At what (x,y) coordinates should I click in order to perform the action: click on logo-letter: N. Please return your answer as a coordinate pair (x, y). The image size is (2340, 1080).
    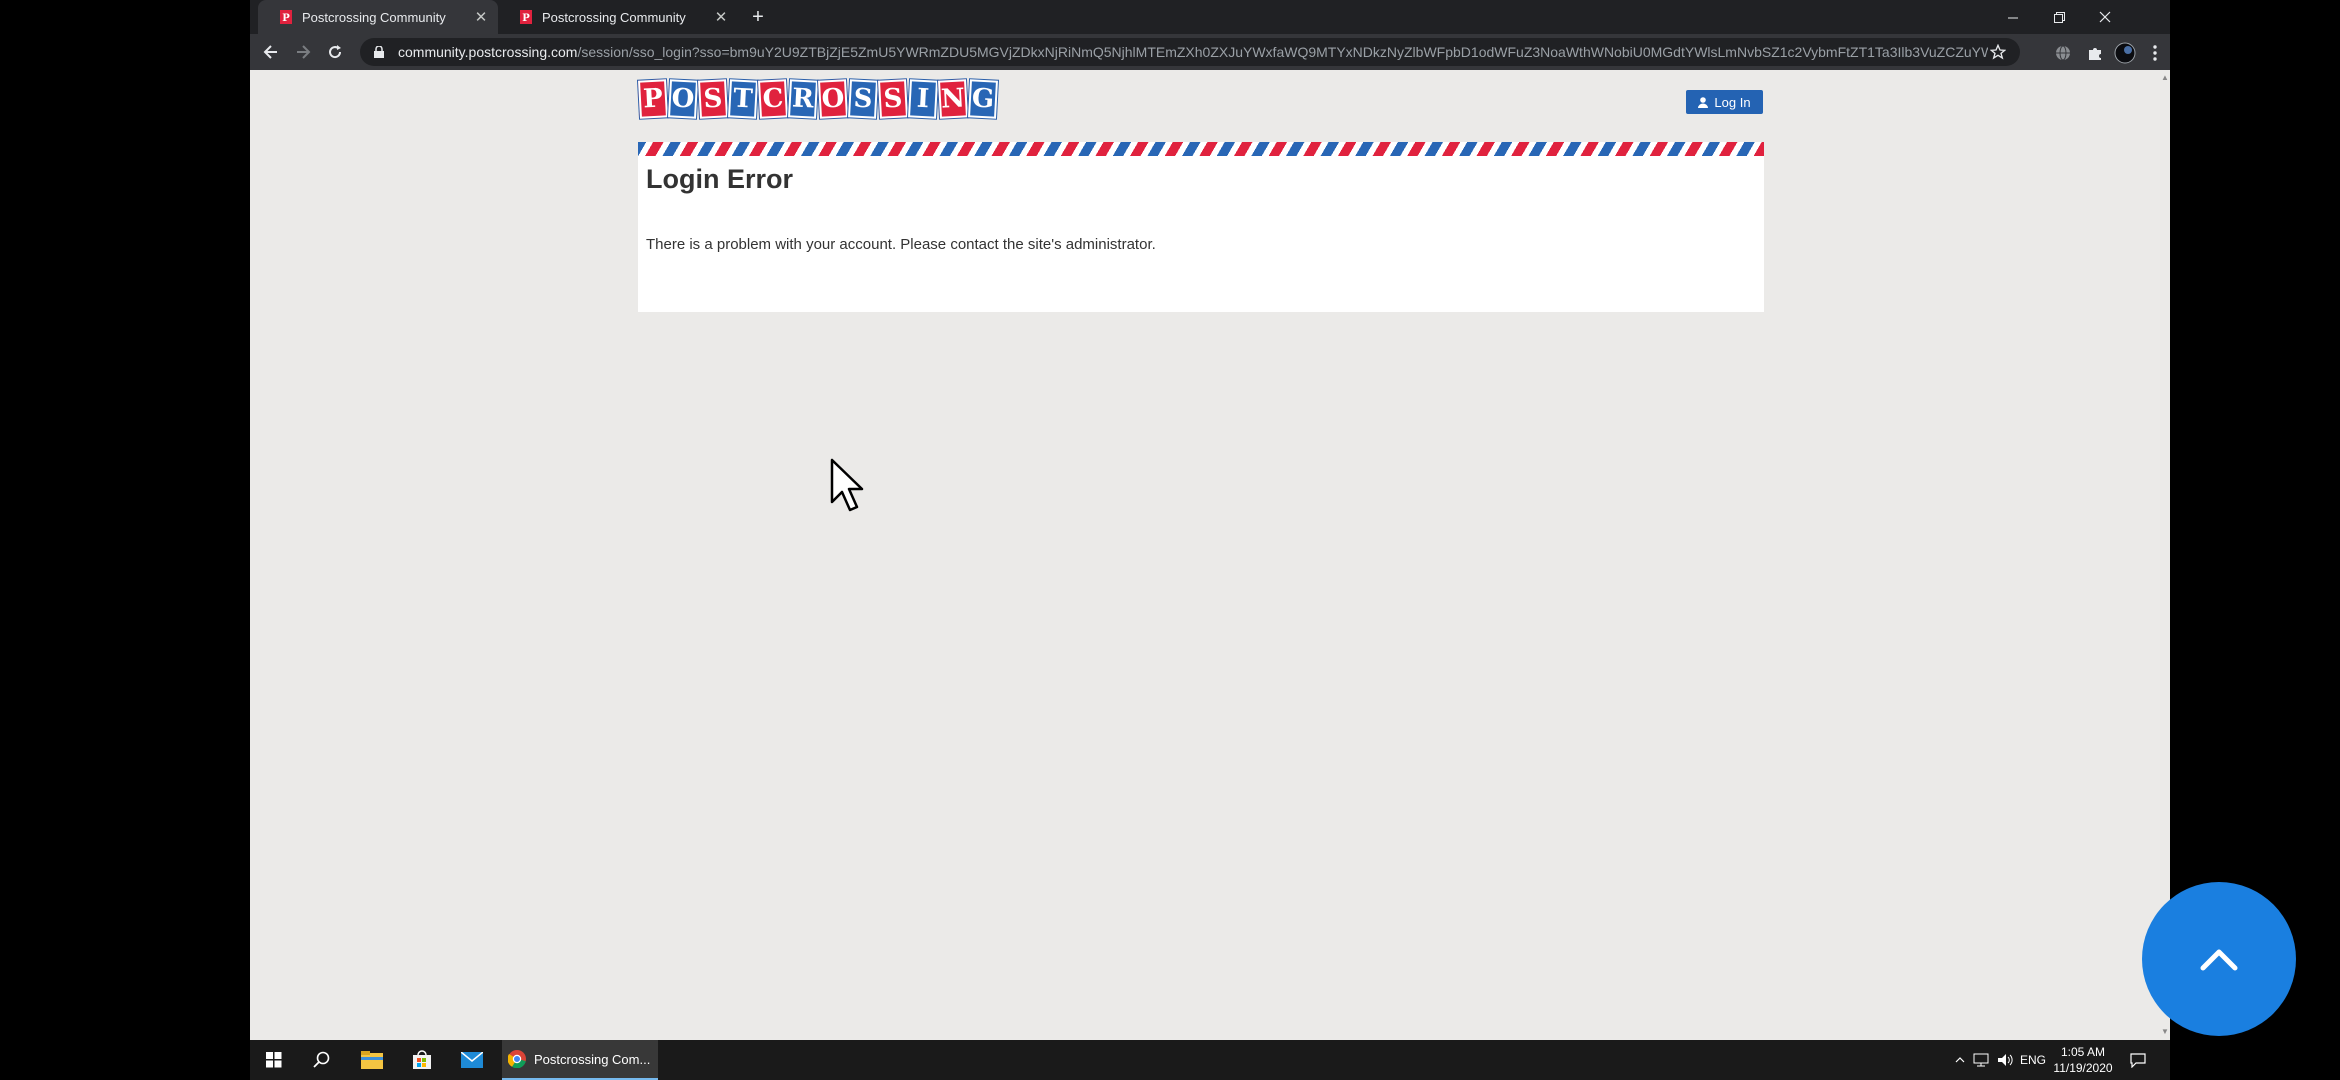
    Looking at the image, I should click on (953, 99).